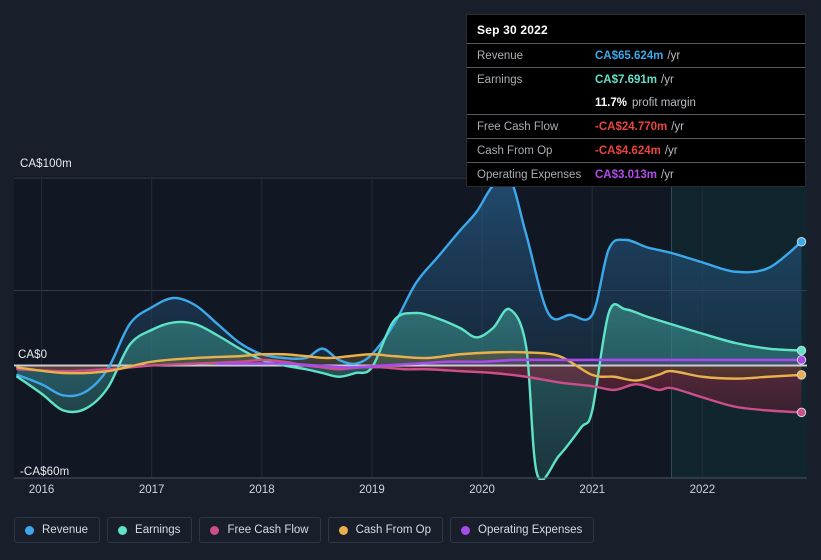 The height and width of the screenshot is (560, 821). I want to click on legend-item-label: Revenue, so click(65, 530).